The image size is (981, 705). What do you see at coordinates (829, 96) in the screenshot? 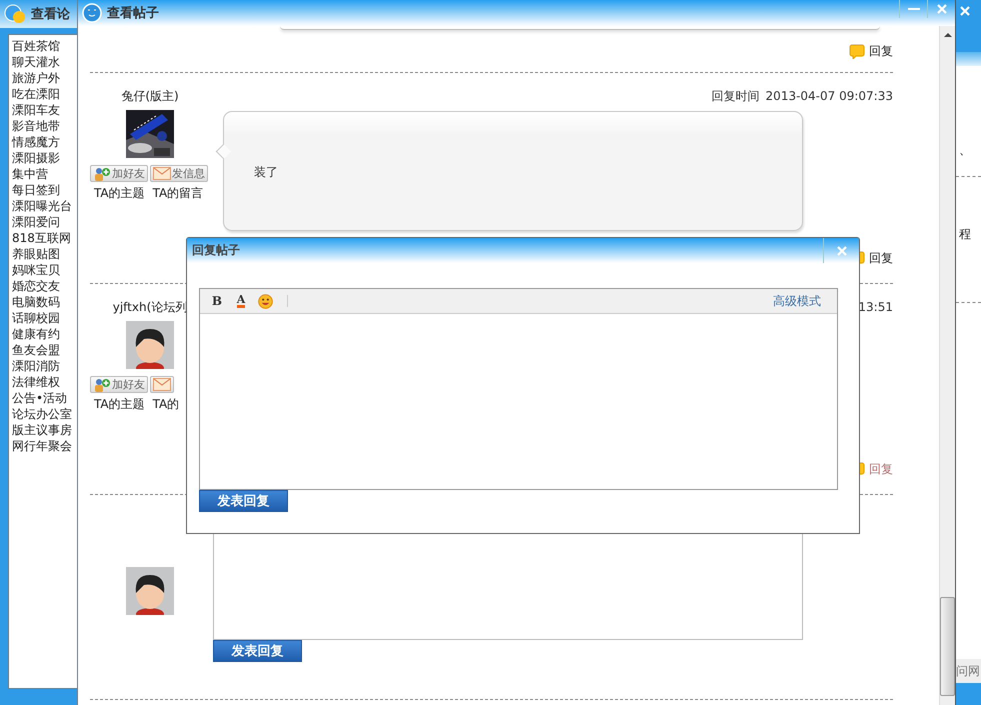
I see `reply-time: 2013-04-07 09:07:33` at bounding box center [829, 96].